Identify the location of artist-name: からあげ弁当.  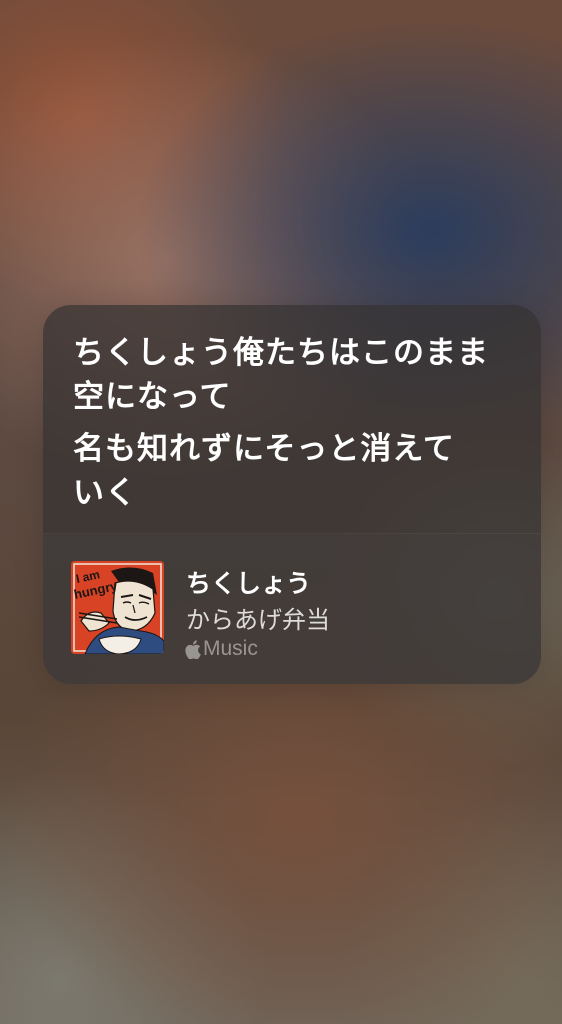
(258, 620).